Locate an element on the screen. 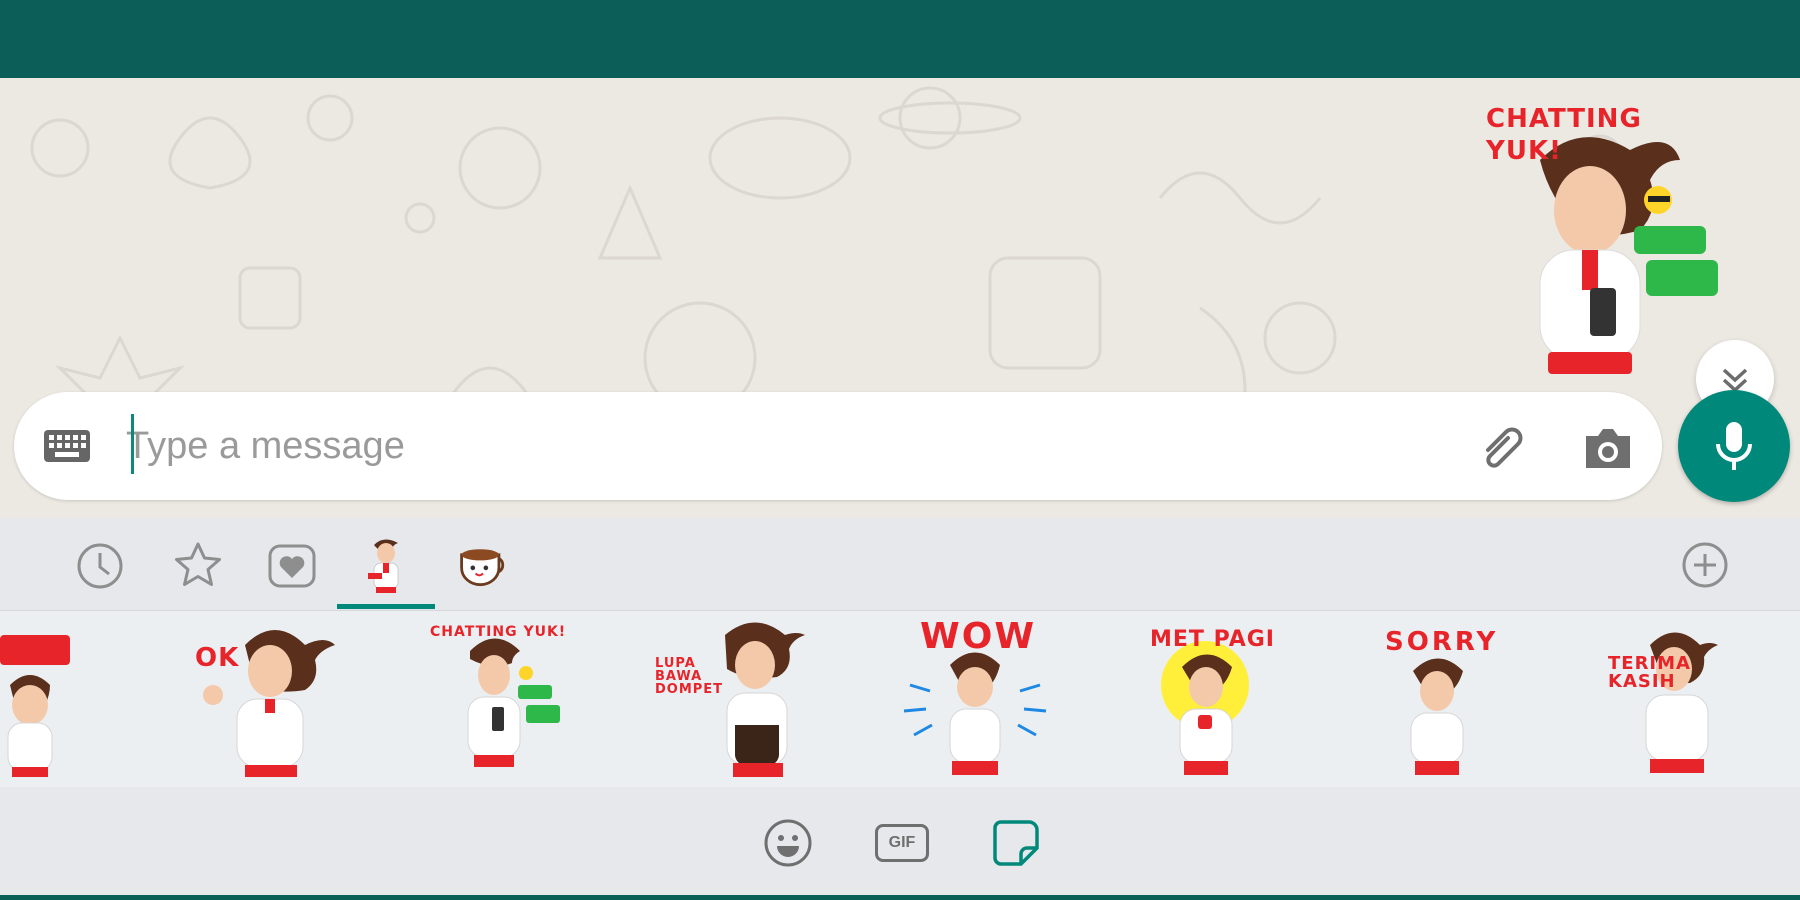 The width and height of the screenshot is (1800, 900). active-tab-indicator is located at coordinates (386, 606).